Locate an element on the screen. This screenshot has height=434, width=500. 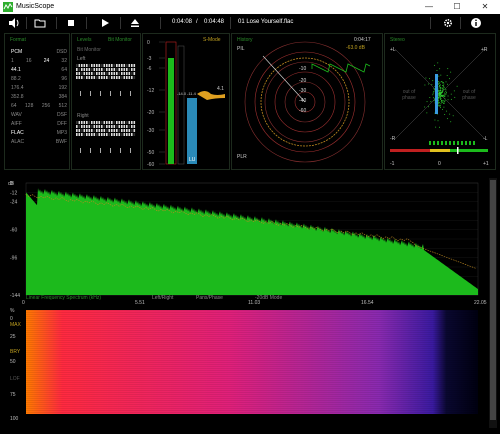
spectrum-y-tick: -12 is located at coordinates (13, 193).